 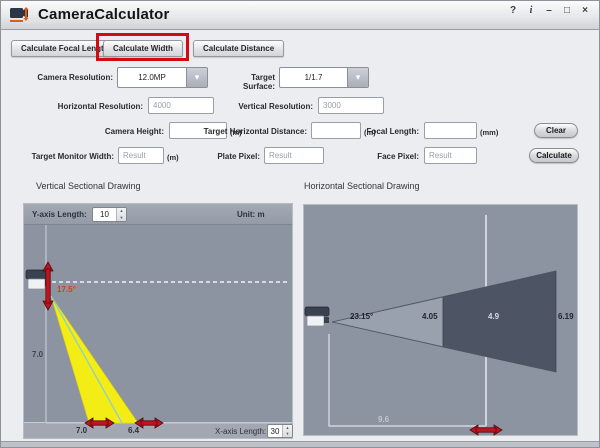 What do you see at coordinates (38, 354) in the screenshot?
I see `y-tick-label: 7.0` at bounding box center [38, 354].